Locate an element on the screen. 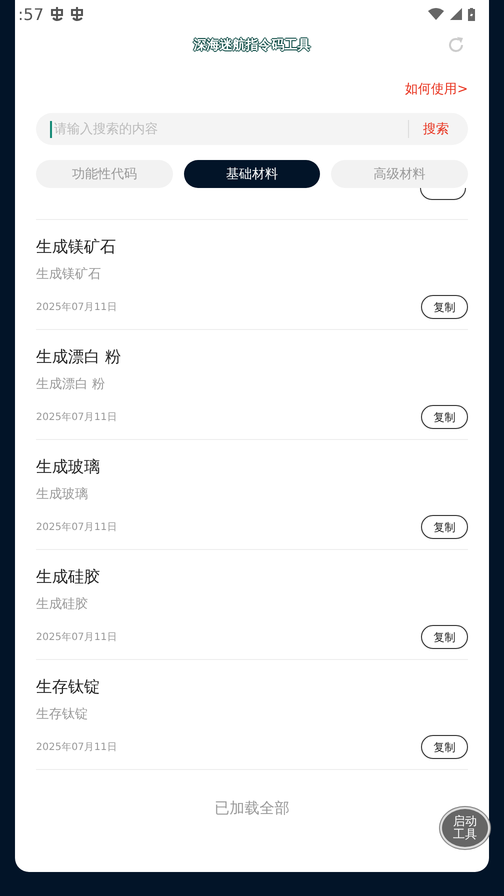 This screenshot has width=504, height=896. item-title: 生成玻璃 is located at coordinates (68, 467).